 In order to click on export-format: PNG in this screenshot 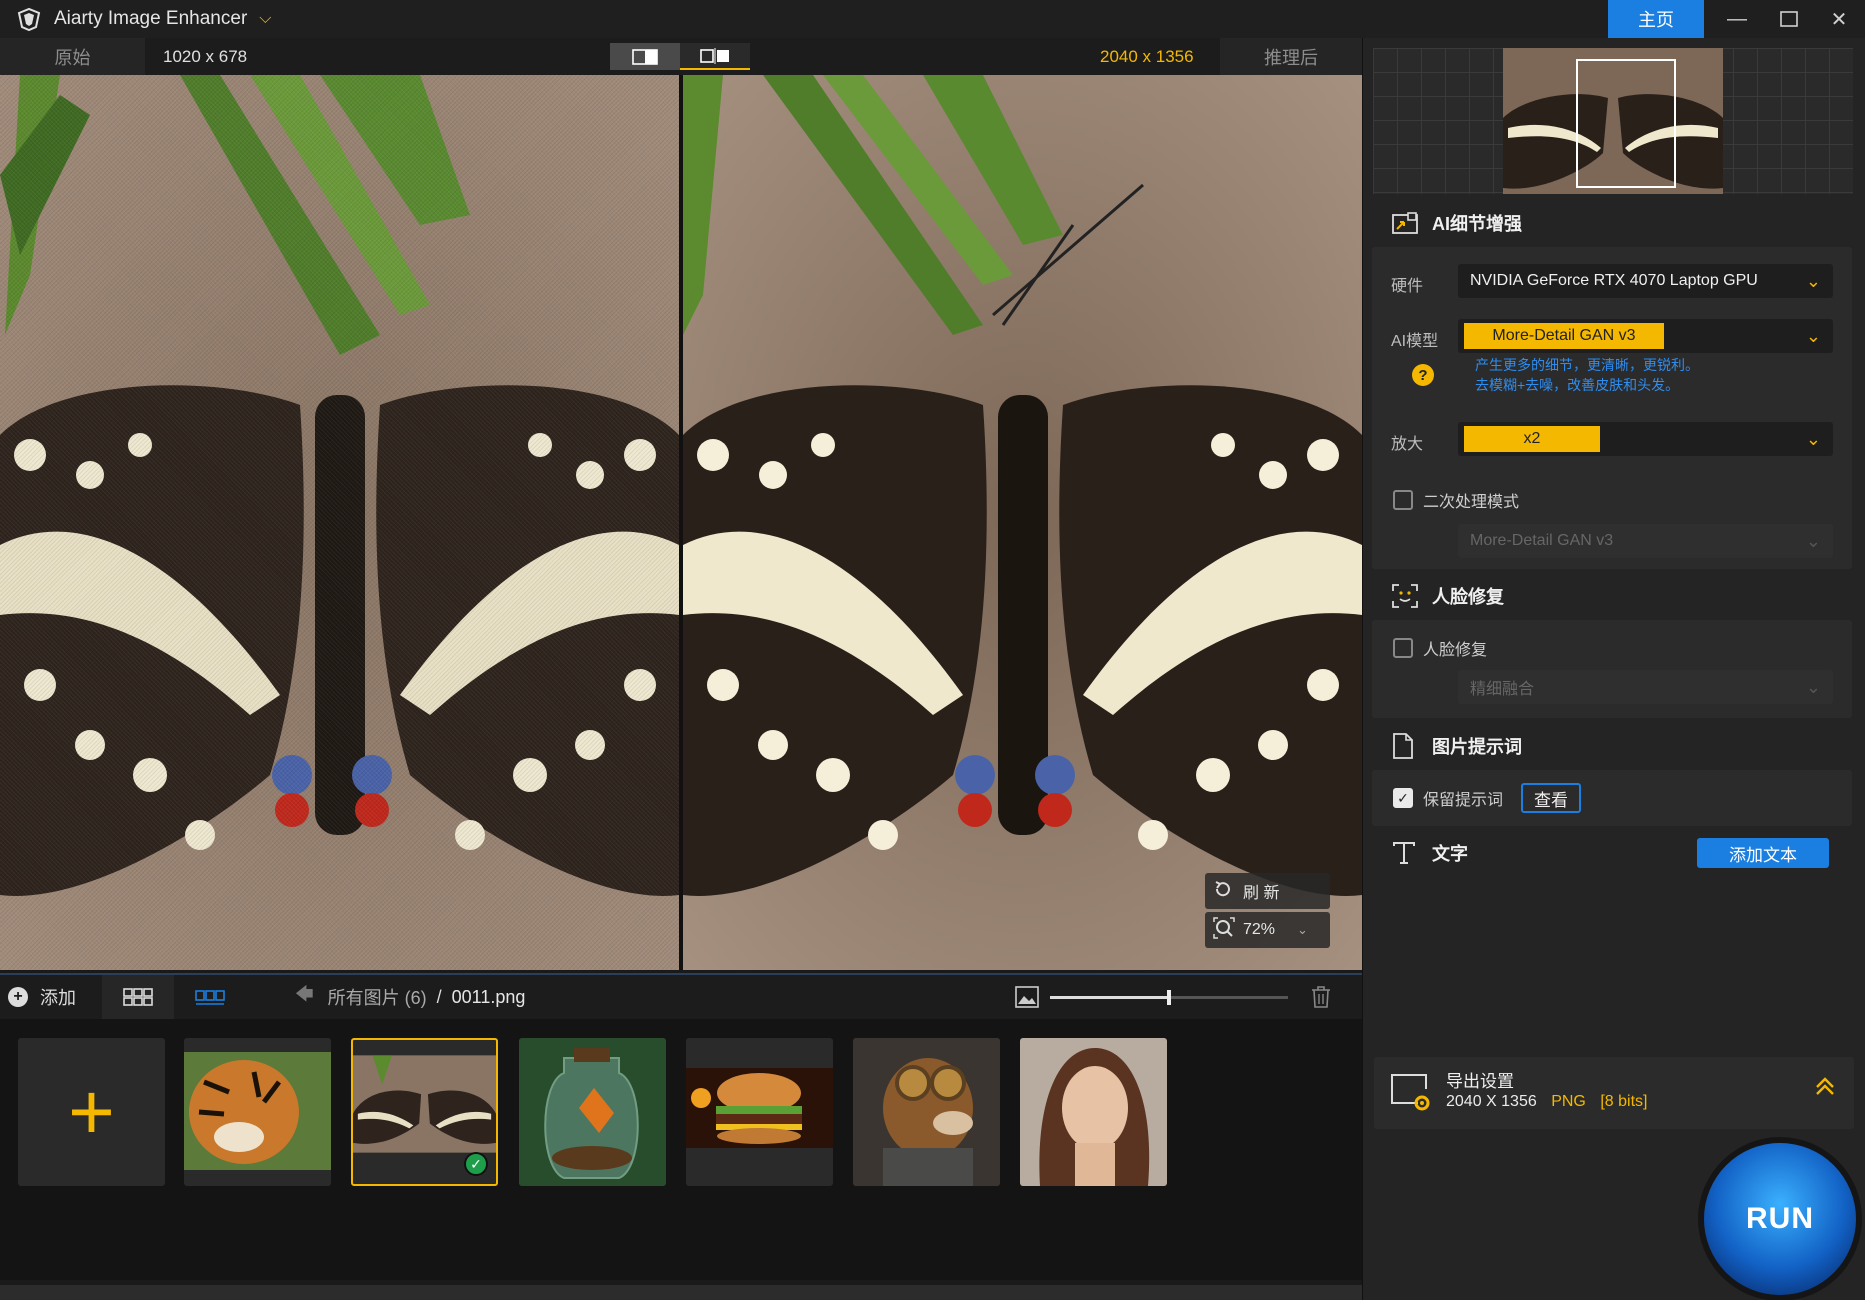, I will do `click(1568, 1101)`.